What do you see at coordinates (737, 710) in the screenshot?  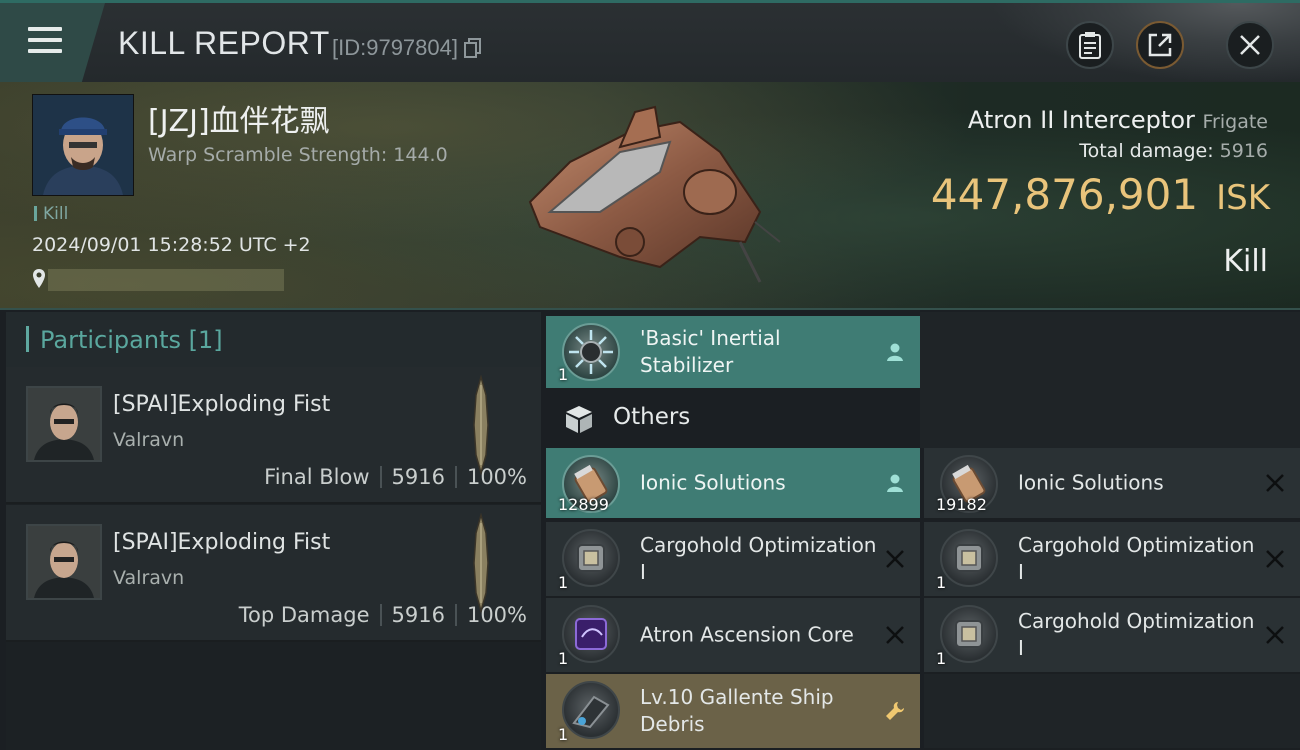 I see `item-name: Lv.10 Gallente Ship Debris` at bounding box center [737, 710].